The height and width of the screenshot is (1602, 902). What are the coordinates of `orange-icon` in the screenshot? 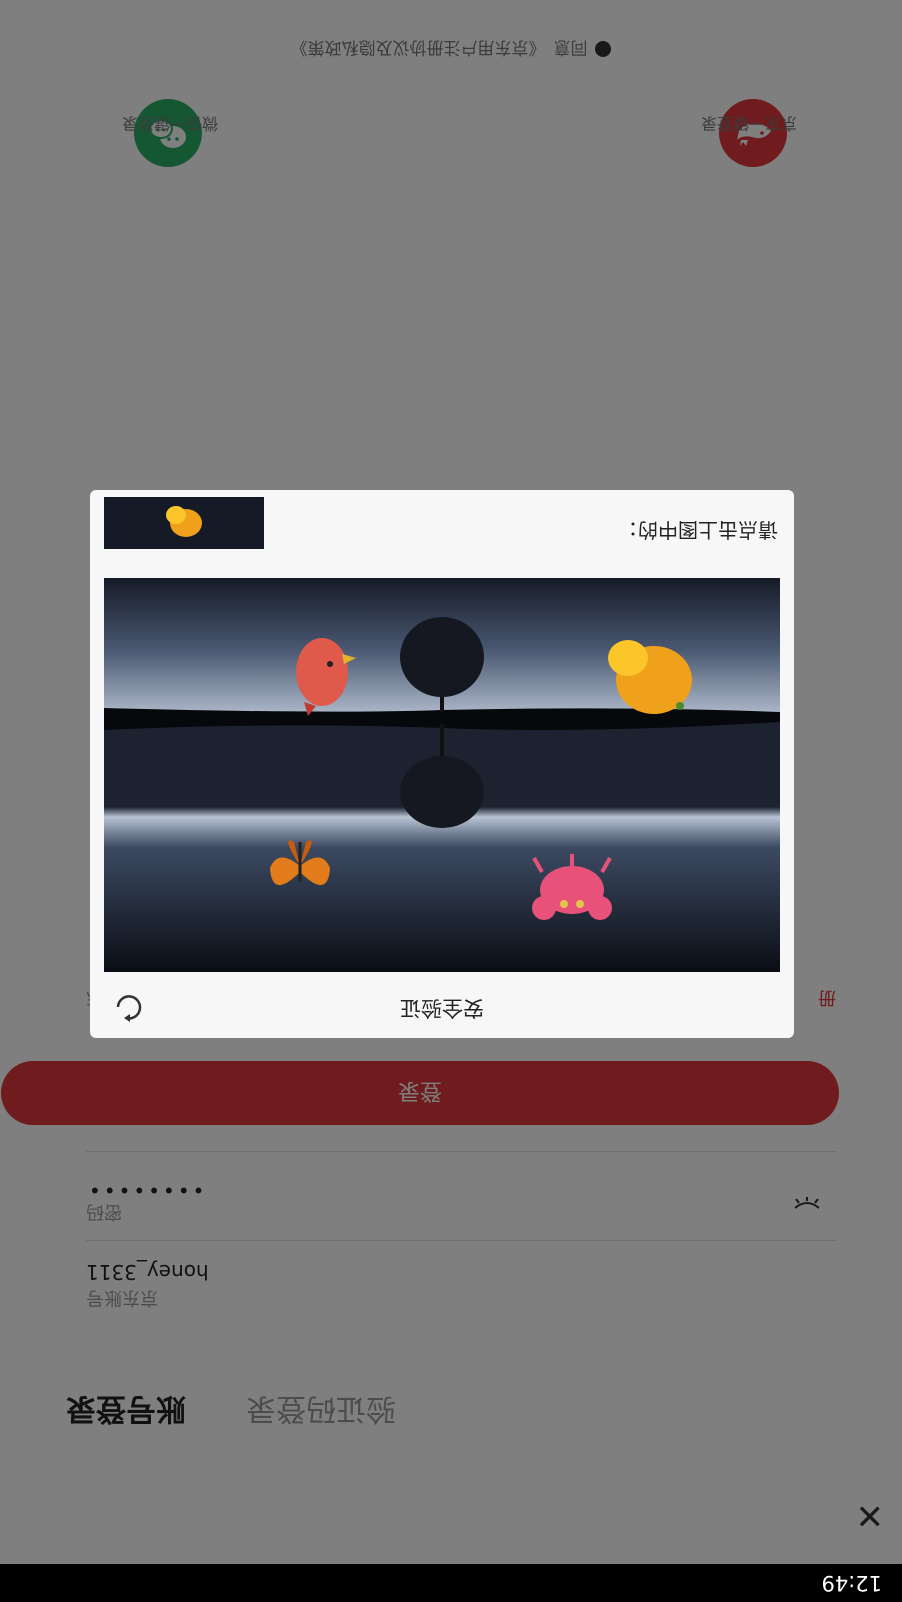 It's located at (184, 521).